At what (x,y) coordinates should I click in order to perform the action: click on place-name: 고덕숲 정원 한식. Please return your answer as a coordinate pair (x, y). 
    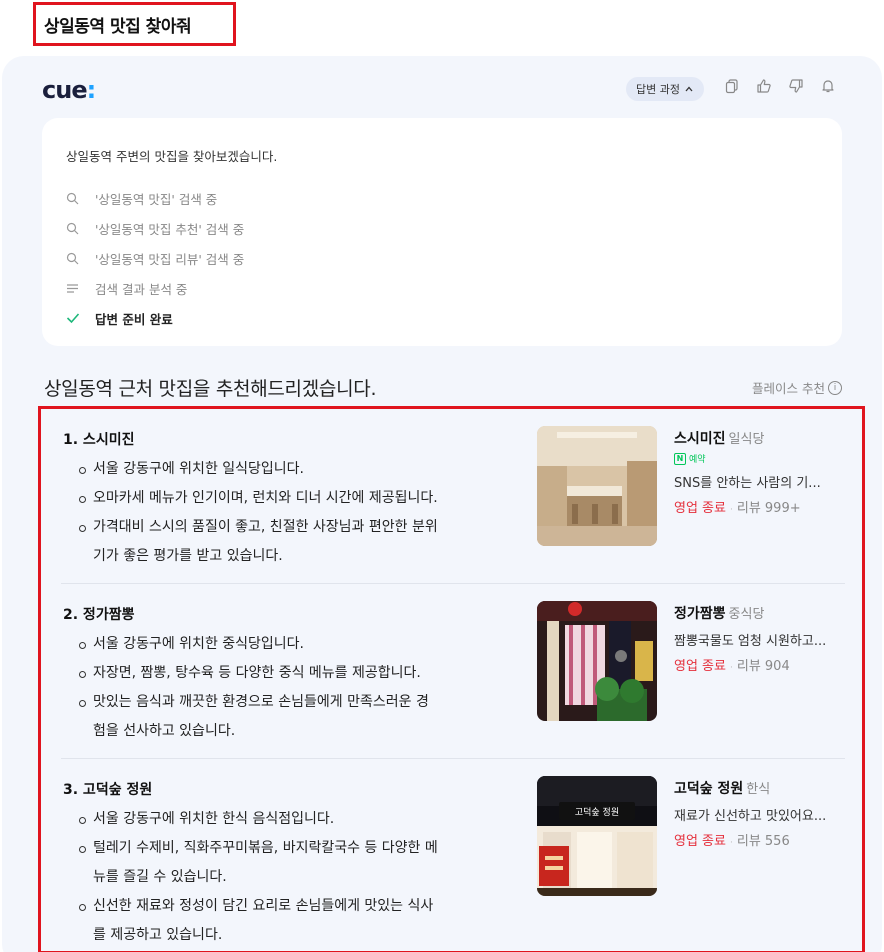
    Looking at the image, I should click on (761, 788).